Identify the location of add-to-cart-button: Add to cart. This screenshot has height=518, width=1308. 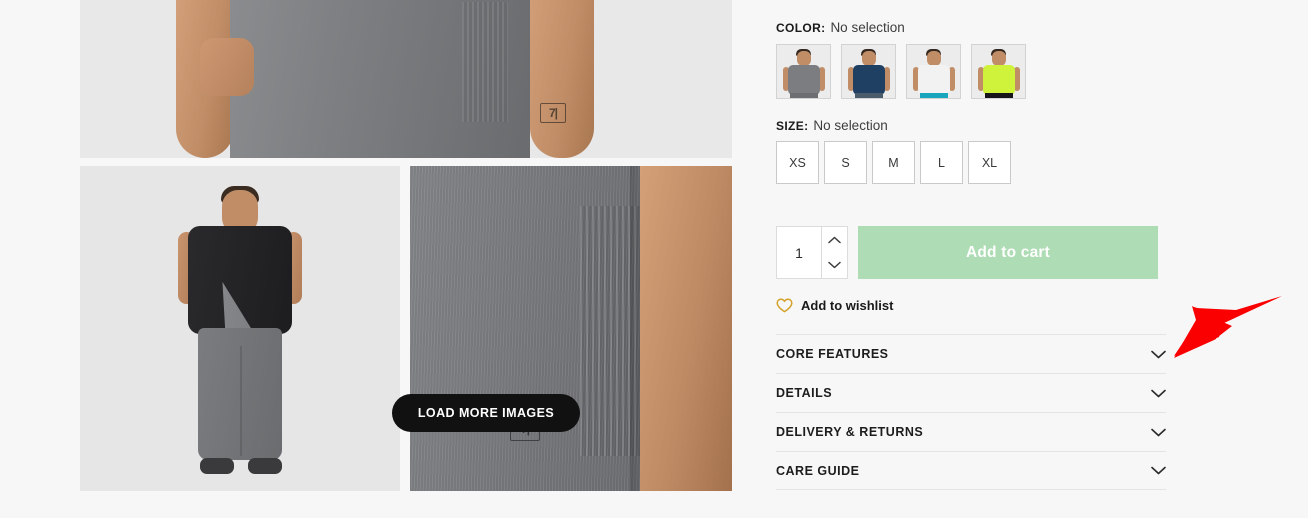
(1008, 252).